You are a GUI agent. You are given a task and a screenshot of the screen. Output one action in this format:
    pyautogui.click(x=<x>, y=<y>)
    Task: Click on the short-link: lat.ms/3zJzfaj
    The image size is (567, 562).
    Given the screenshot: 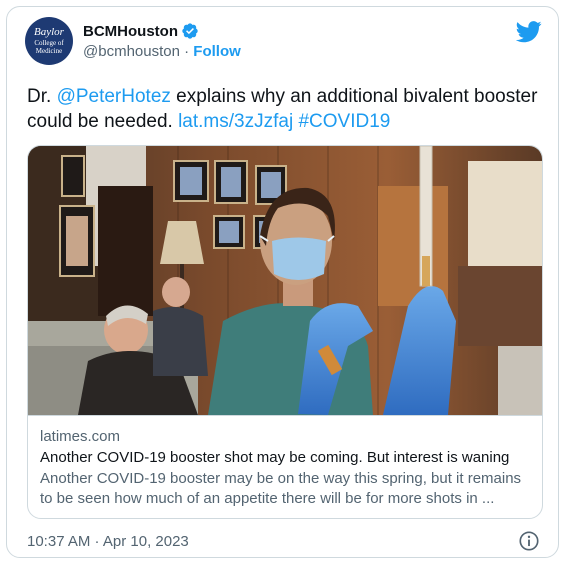 What is the action you would take?
    pyautogui.click(x=235, y=121)
    